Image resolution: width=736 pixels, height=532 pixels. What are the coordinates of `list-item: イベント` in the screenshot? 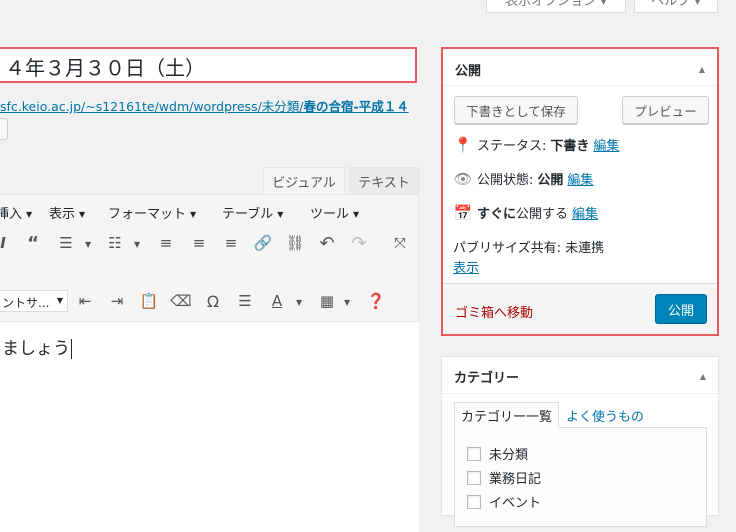 It's located at (504, 501).